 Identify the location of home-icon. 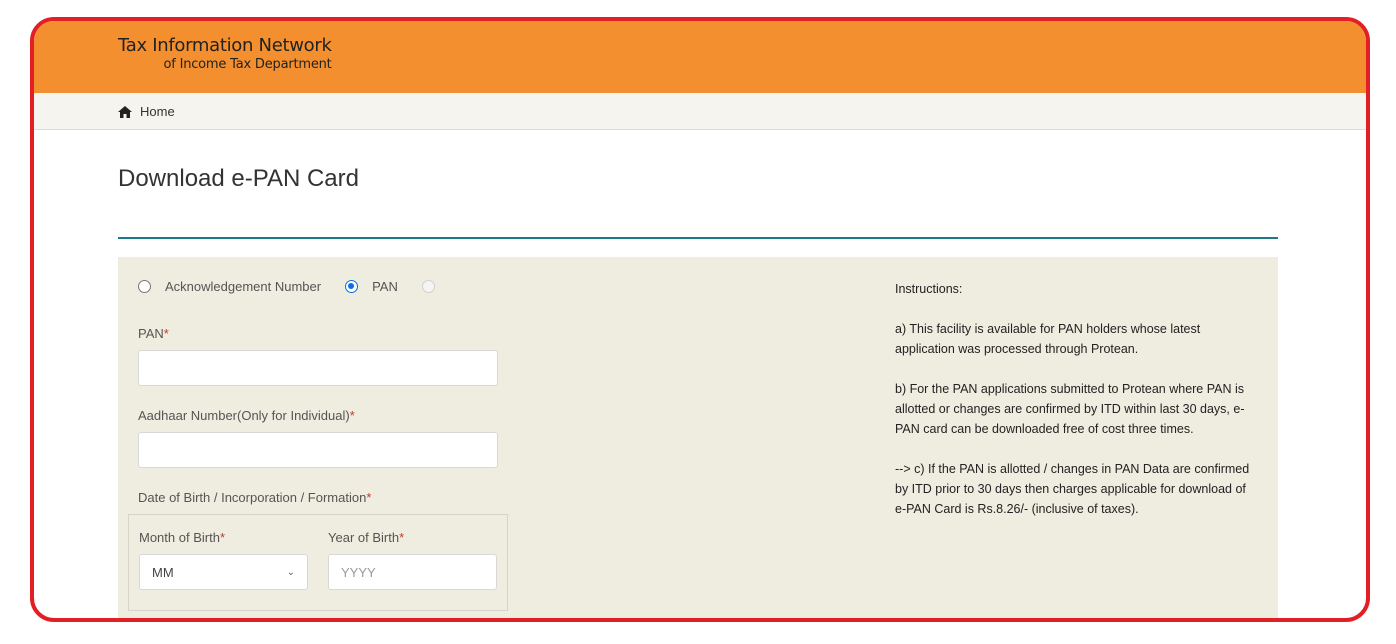
(125, 111).